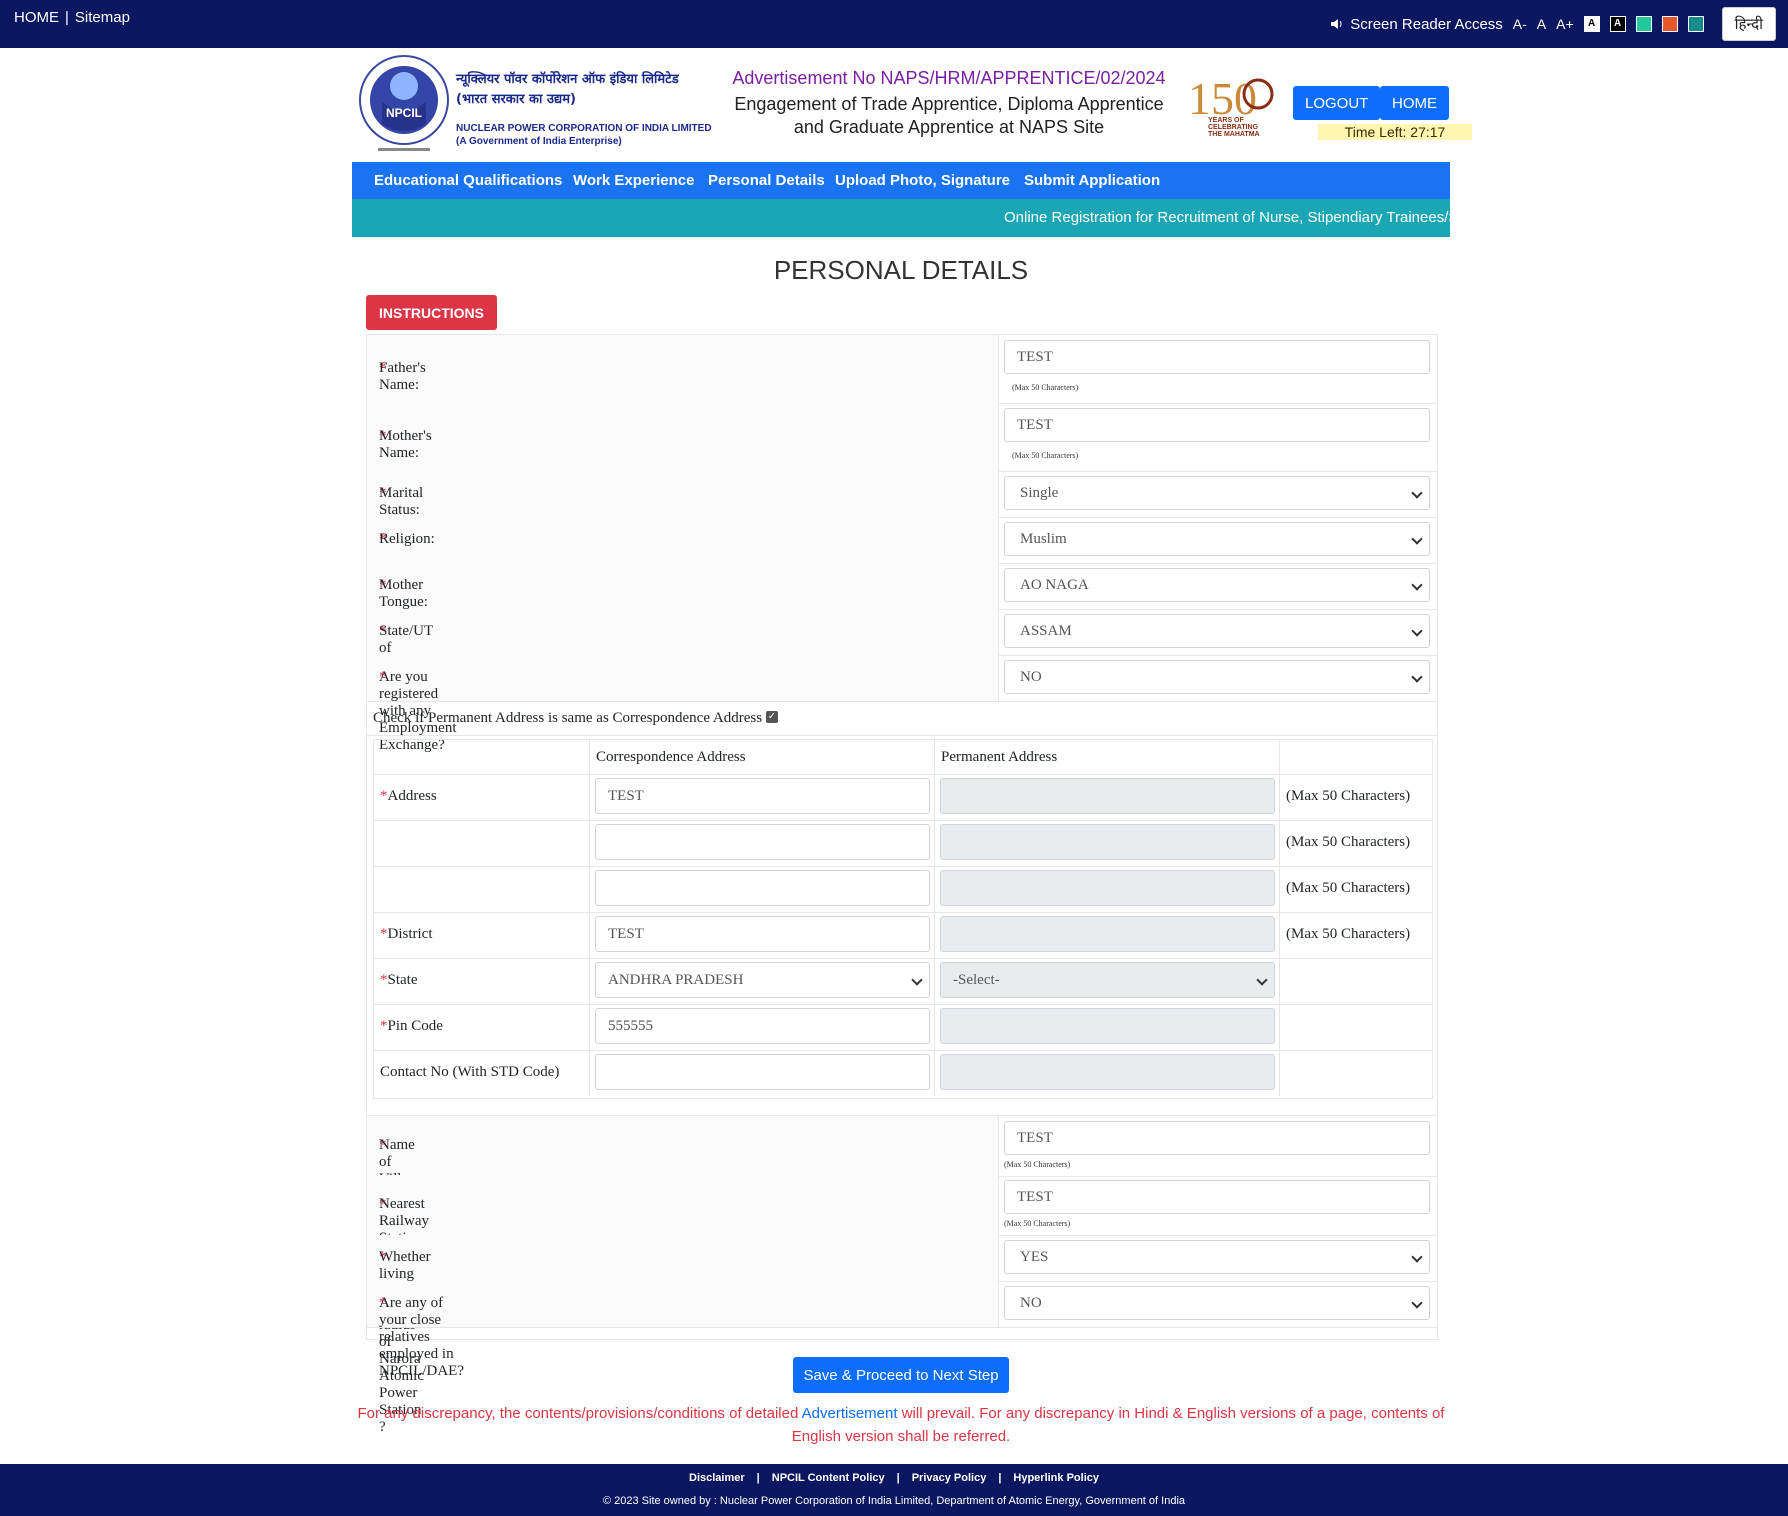  Describe the element at coordinates (683, 437) in the screenshot. I see `row-label: * Mother's Name:` at that location.